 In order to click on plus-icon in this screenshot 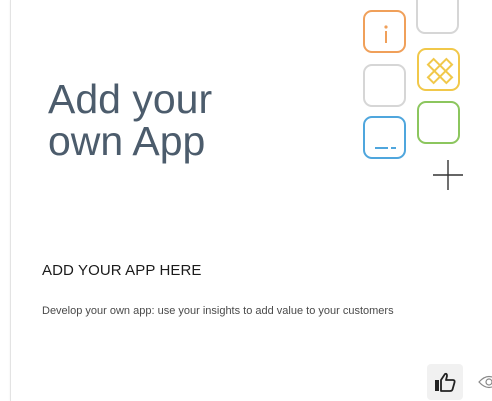, I will do `click(448, 175)`.